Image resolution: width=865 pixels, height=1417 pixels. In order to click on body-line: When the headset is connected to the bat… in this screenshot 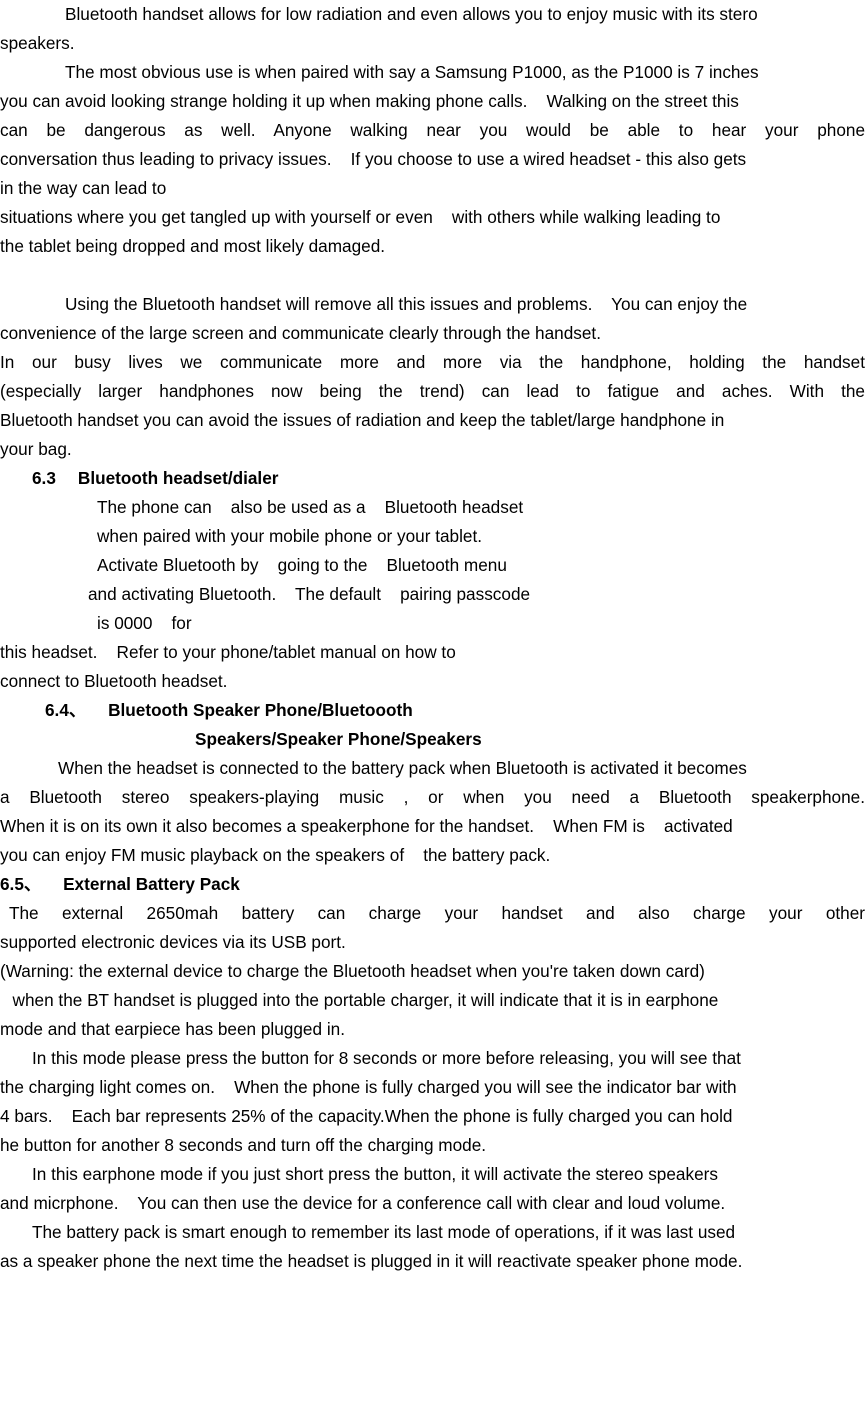, I will do `click(402, 768)`.